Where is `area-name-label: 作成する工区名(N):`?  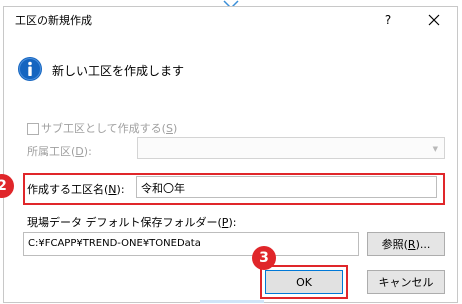 area-name-label: 作成する工区名(N): is located at coordinates (76, 189).